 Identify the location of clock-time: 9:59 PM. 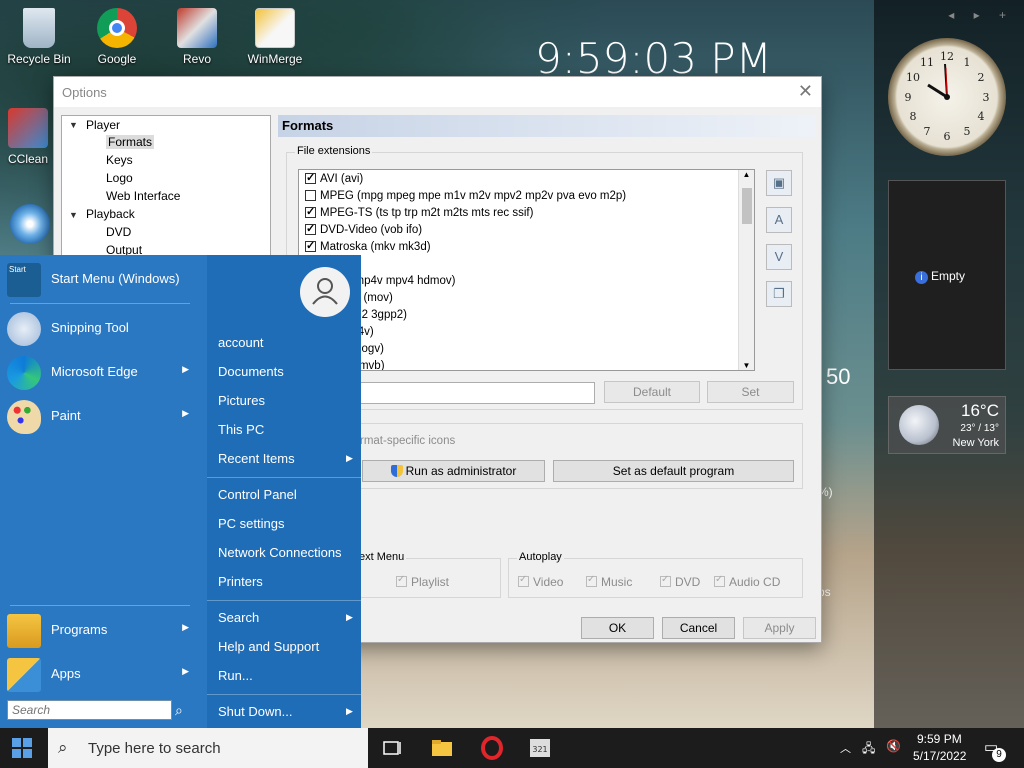
(939, 739).